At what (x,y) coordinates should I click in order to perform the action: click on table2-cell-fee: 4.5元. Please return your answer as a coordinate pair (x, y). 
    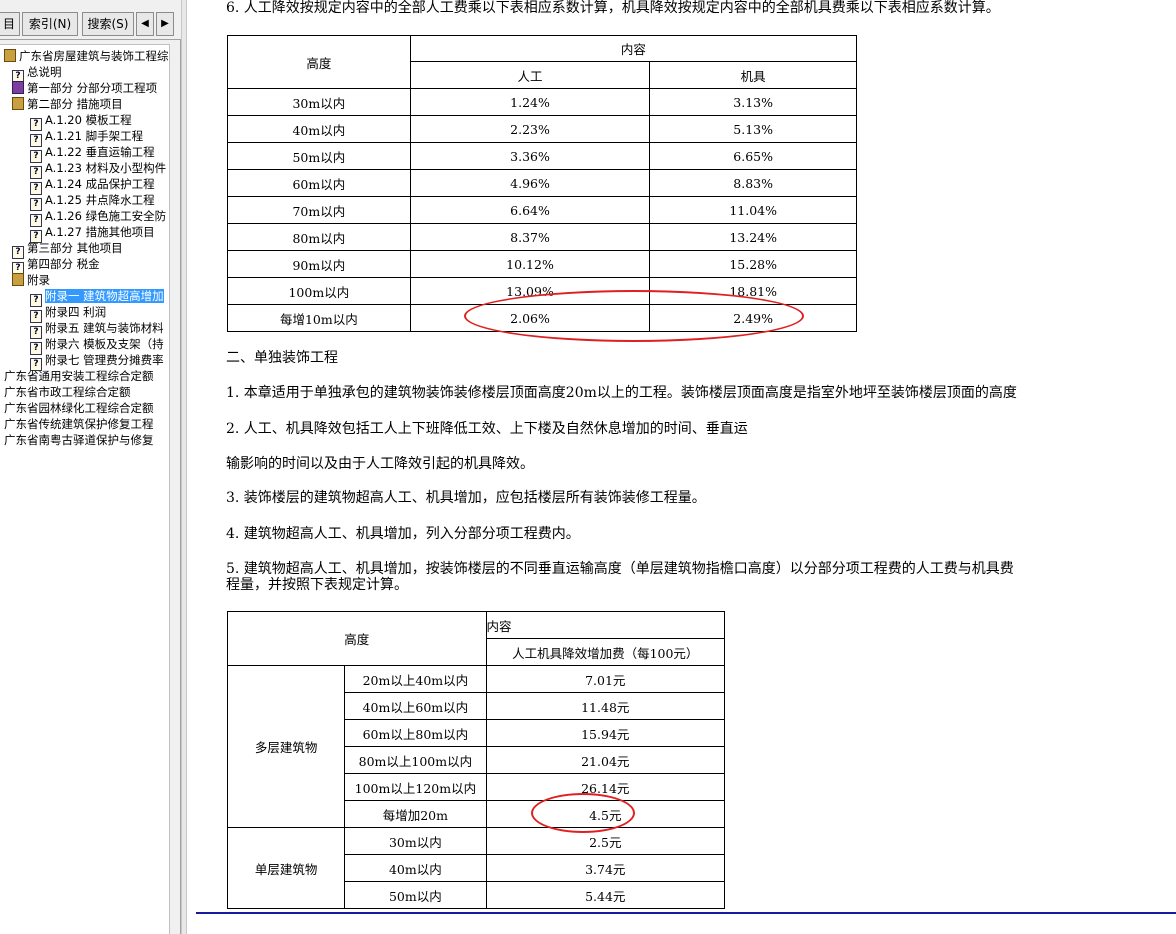
    Looking at the image, I should click on (605, 814).